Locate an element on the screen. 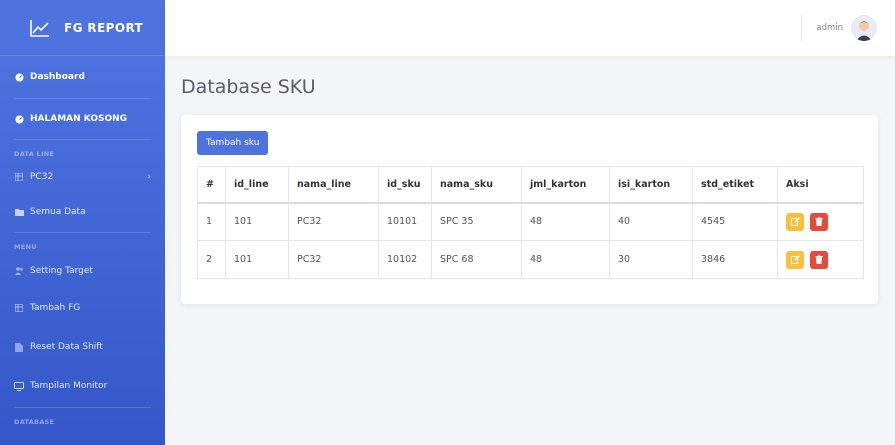 The height and width of the screenshot is (445, 895). chart-line-icon is located at coordinates (39, 28).